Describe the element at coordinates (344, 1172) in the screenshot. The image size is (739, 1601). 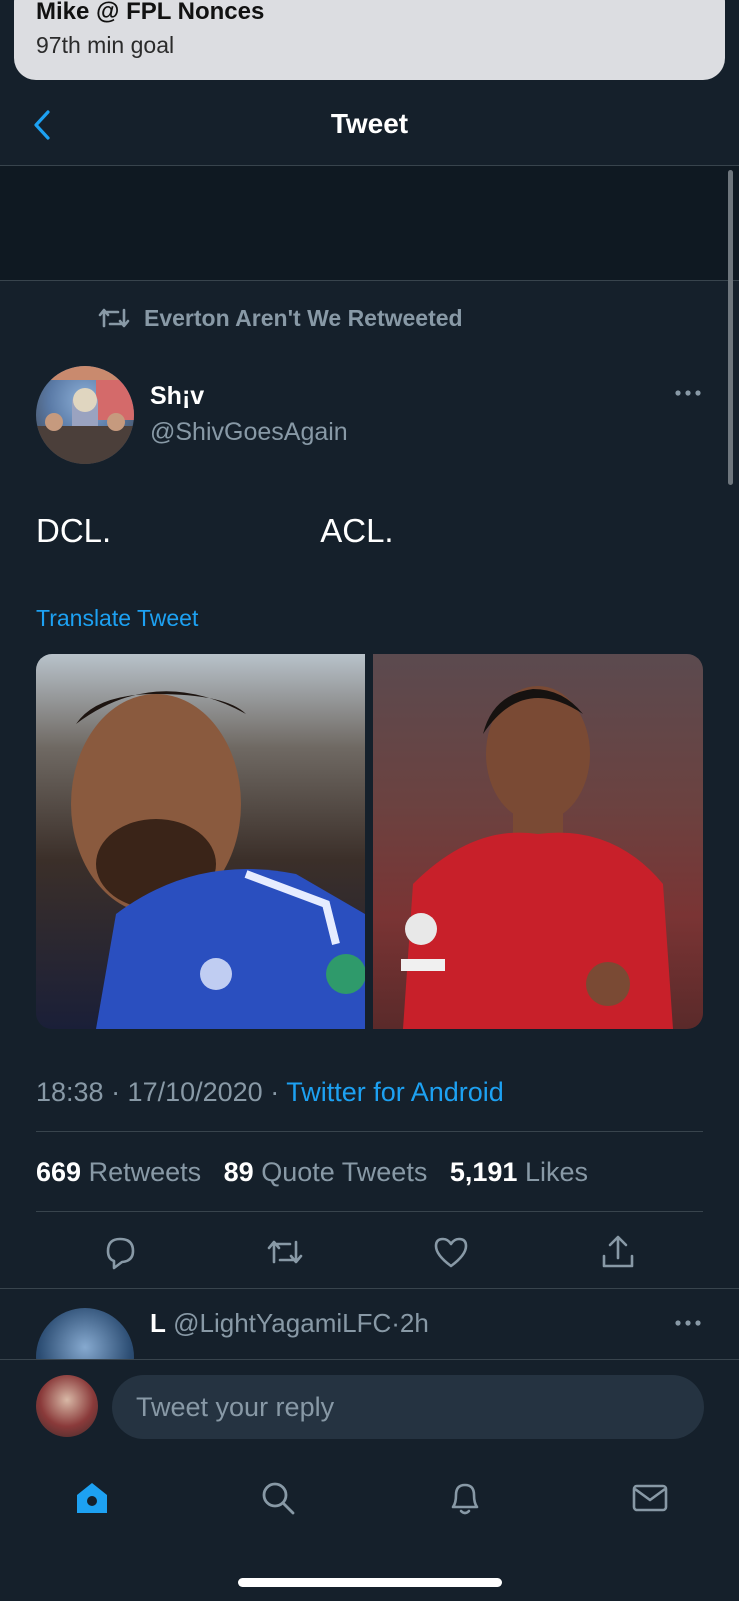
I see `quotes-label: Quote Tweets` at that location.